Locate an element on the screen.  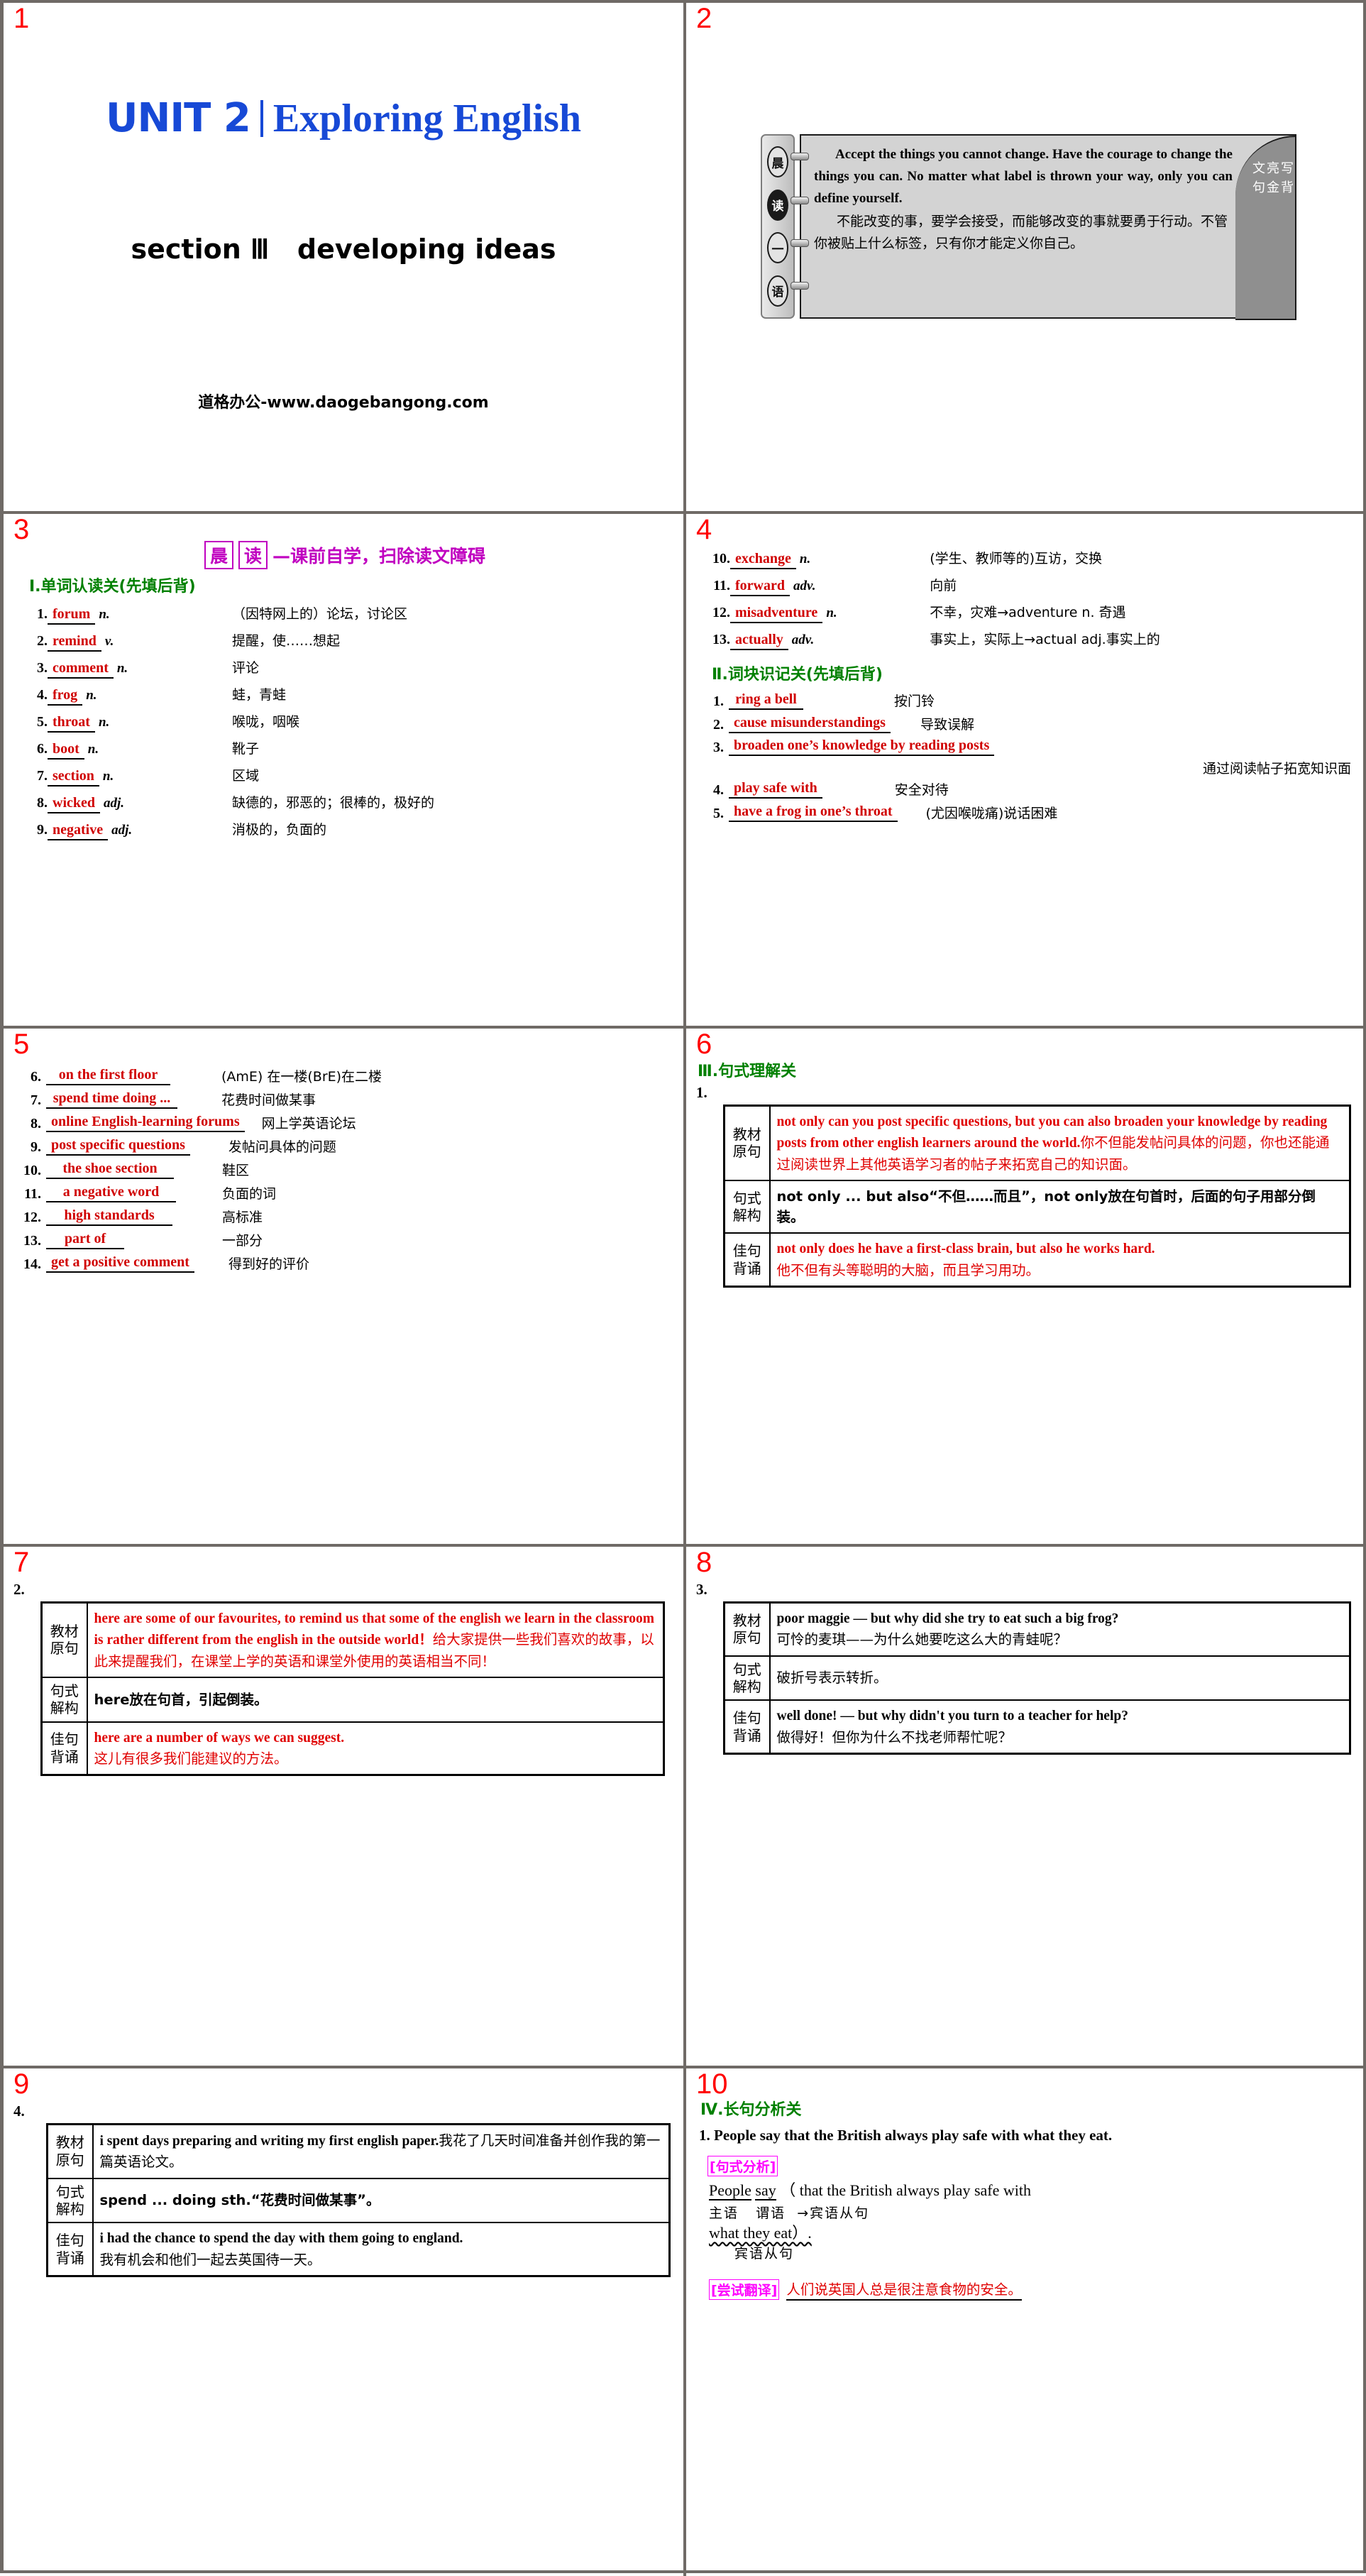
table-row: 12. misadventure n. 不幸，灾难→adventure n. 奇遇 is located at coordinates (1029, 612).